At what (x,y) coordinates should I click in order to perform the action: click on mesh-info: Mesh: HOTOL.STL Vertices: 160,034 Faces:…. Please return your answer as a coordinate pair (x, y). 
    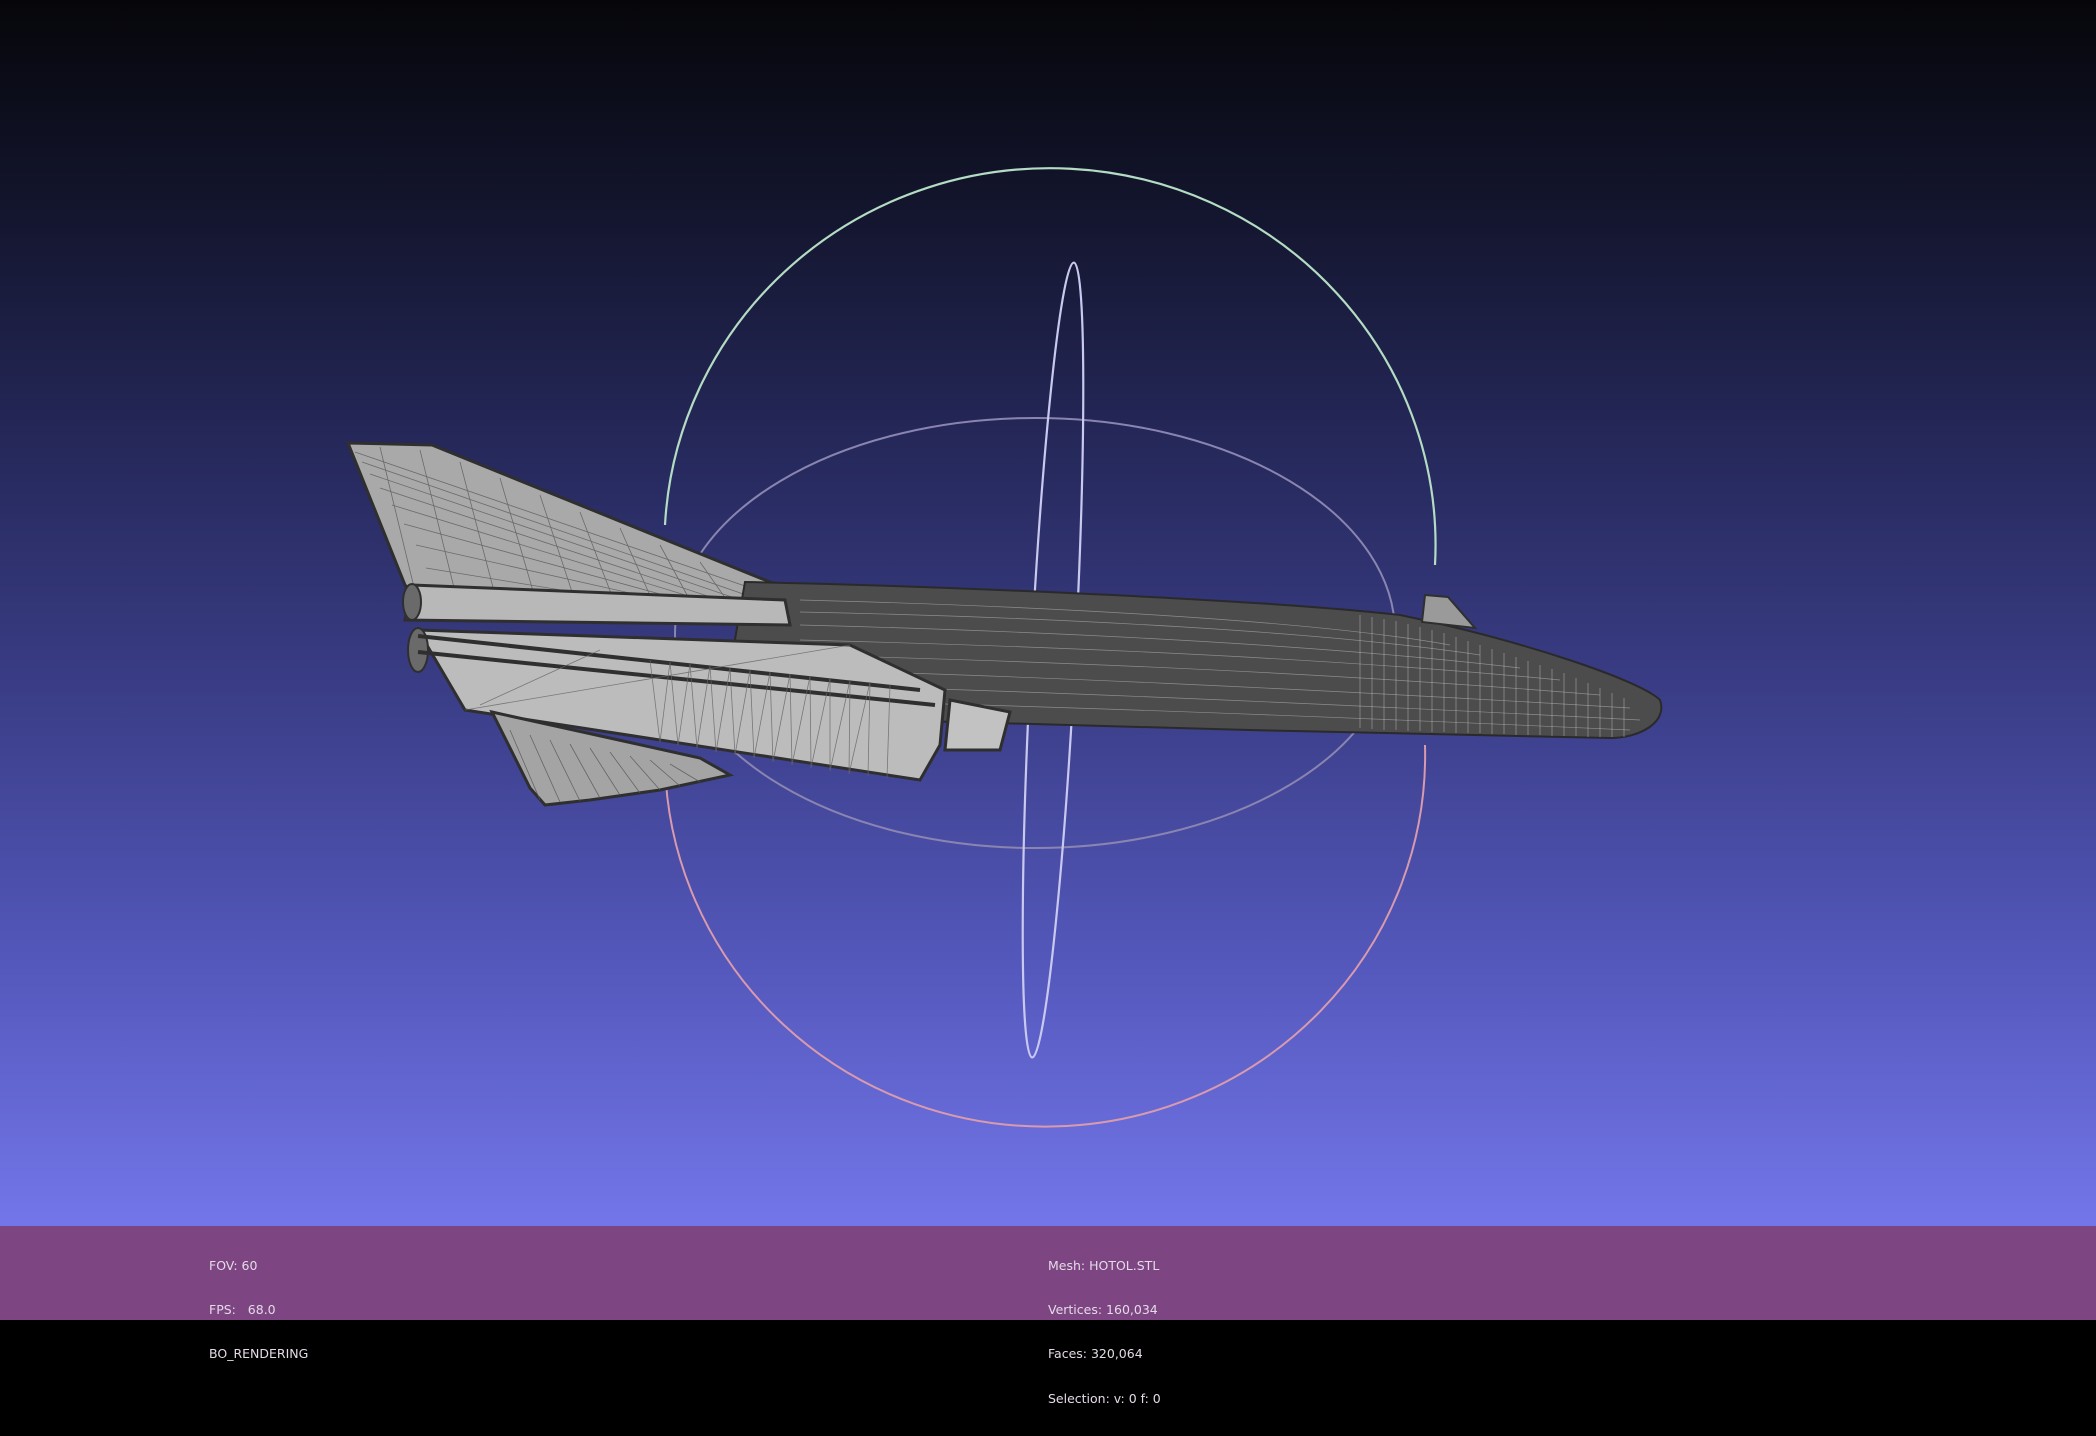
    Looking at the image, I should click on (1104, 1332).